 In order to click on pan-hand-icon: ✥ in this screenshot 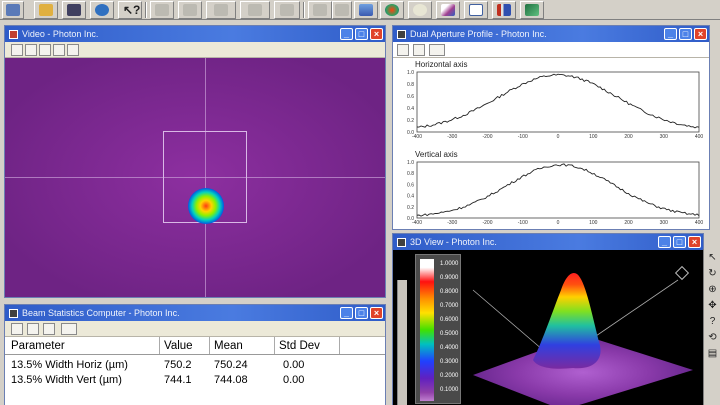, I will do `click(712, 305)`.